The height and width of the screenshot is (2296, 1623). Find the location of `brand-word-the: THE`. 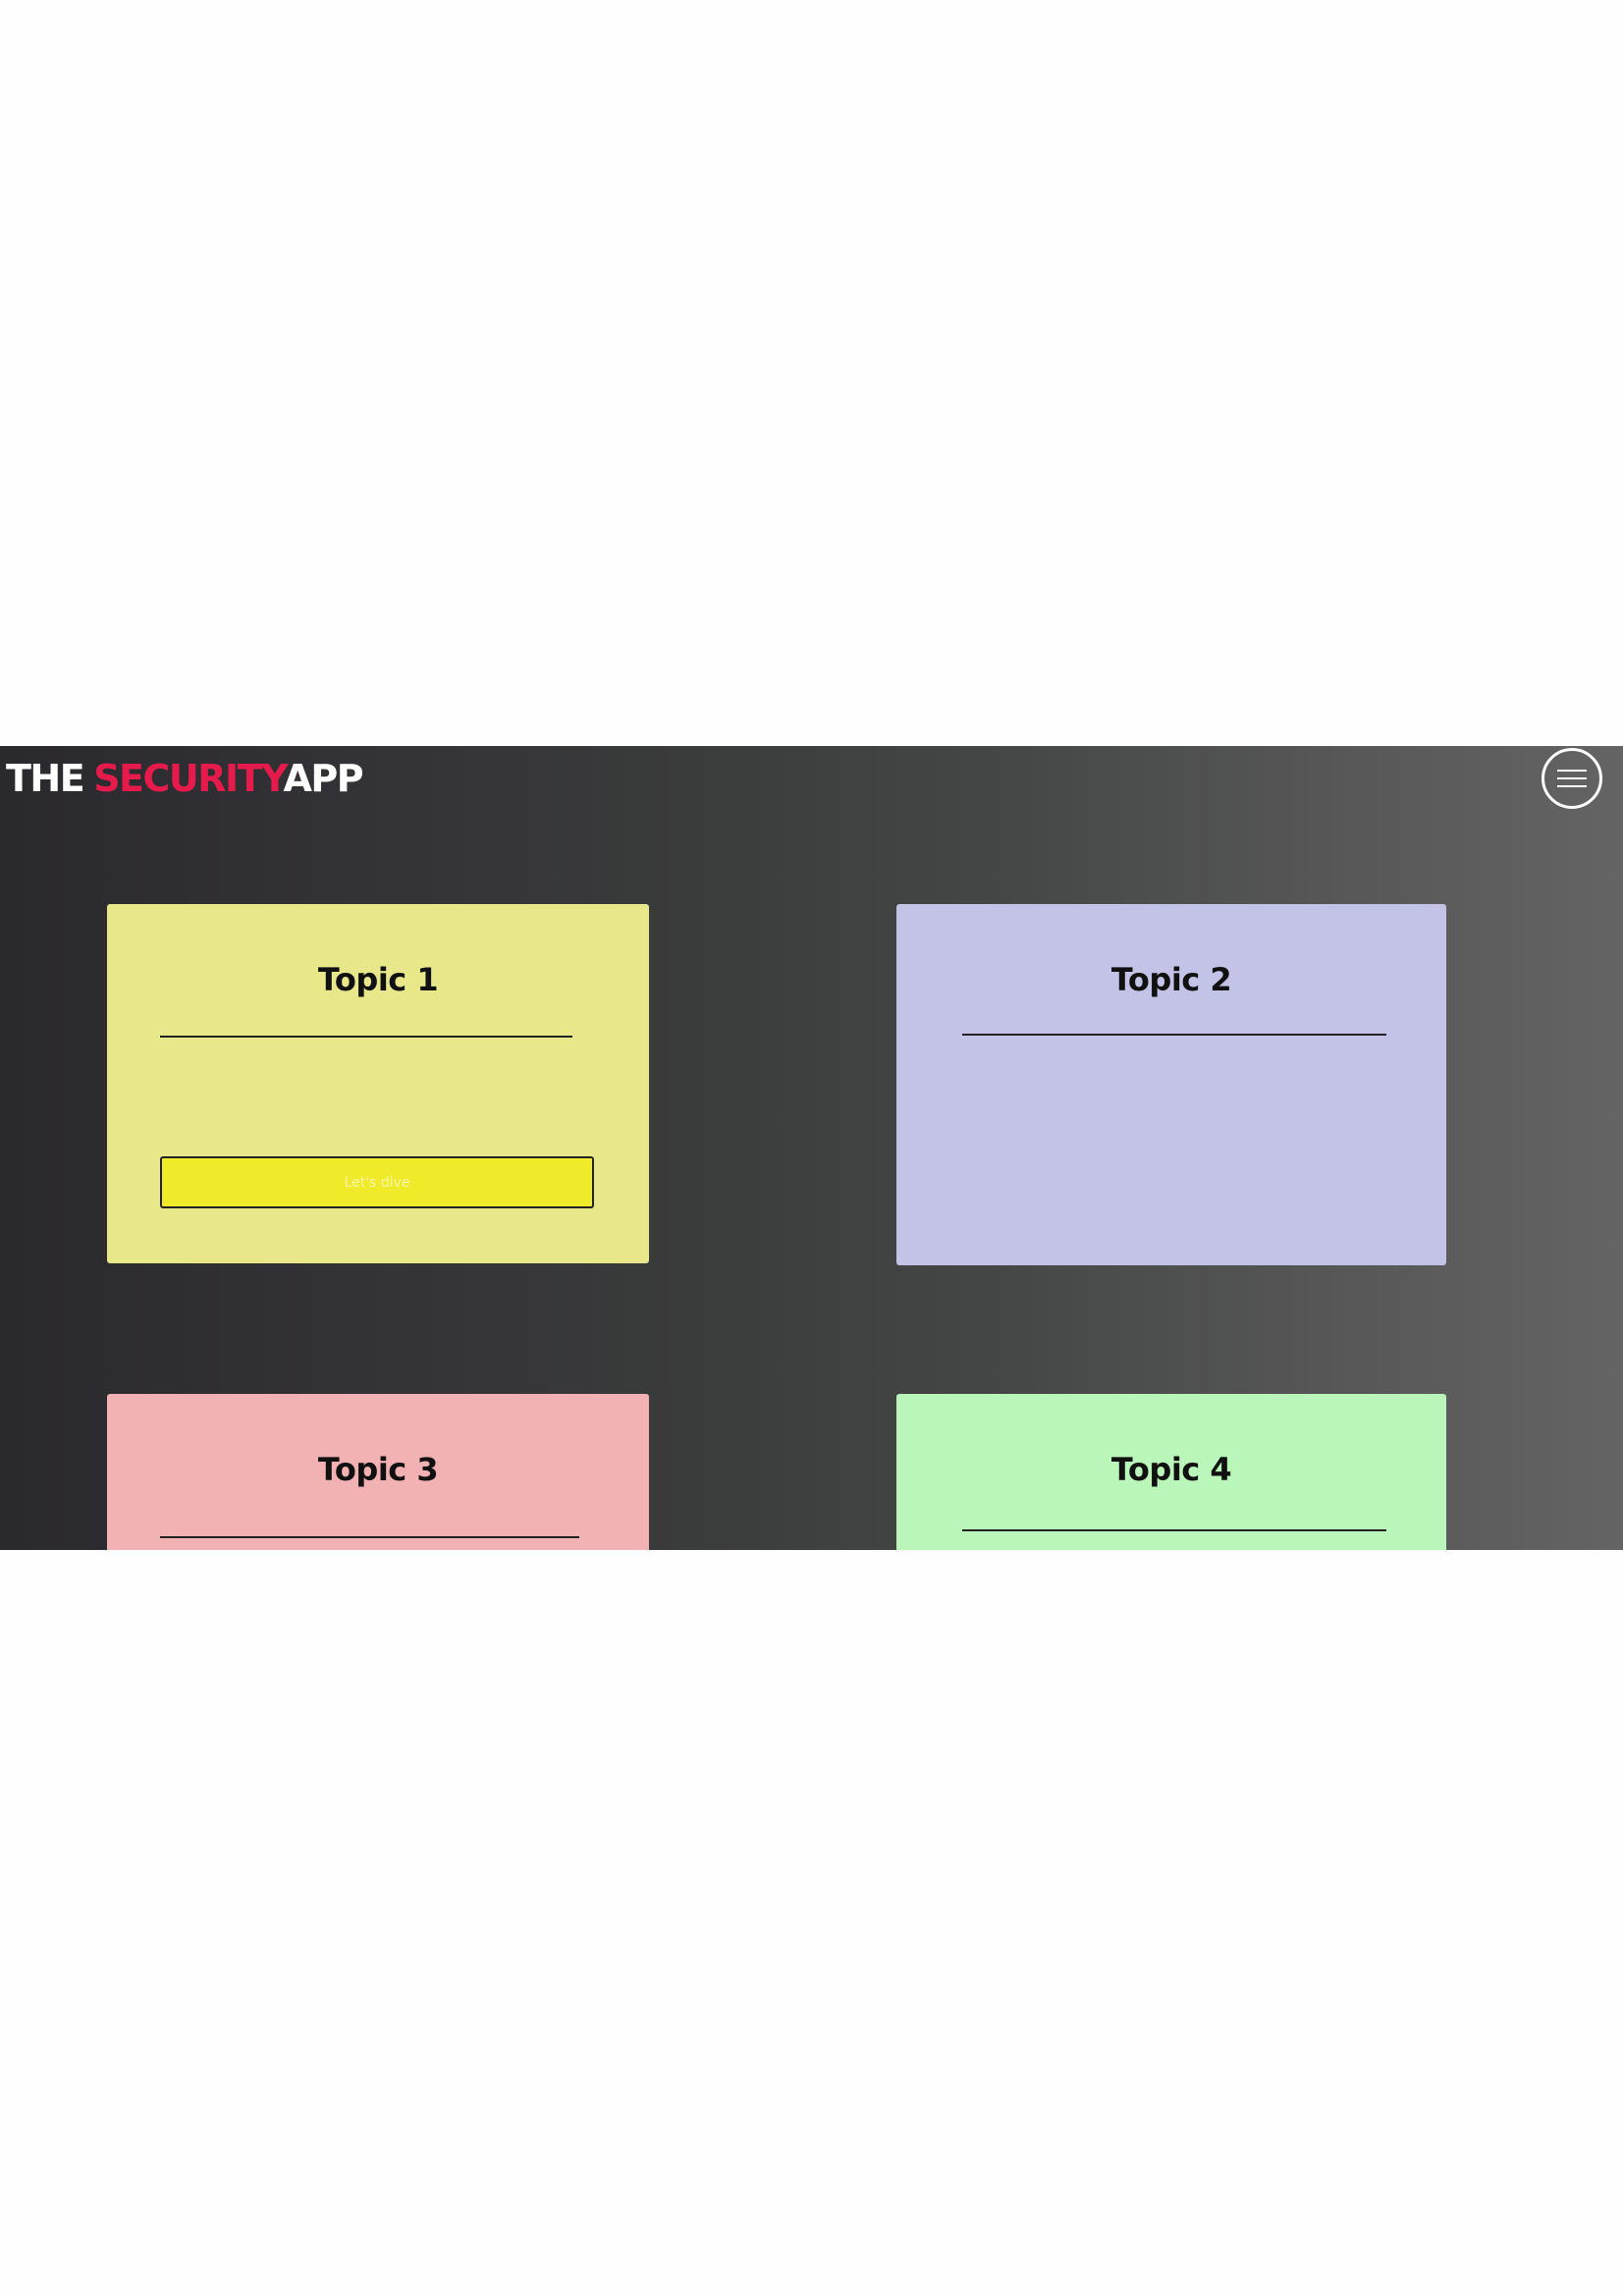

brand-word-the: THE is located at coordinates (45, 778).